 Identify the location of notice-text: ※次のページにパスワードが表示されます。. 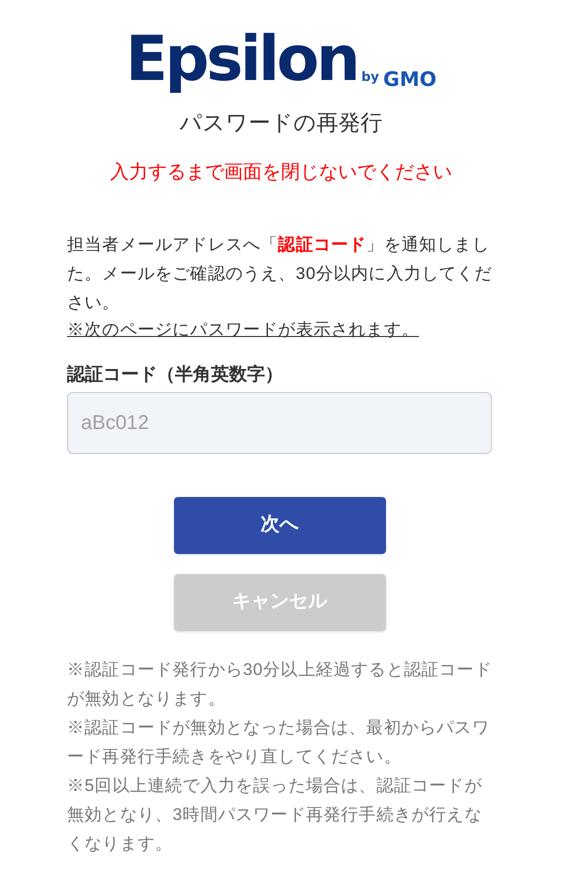
(243, 330).